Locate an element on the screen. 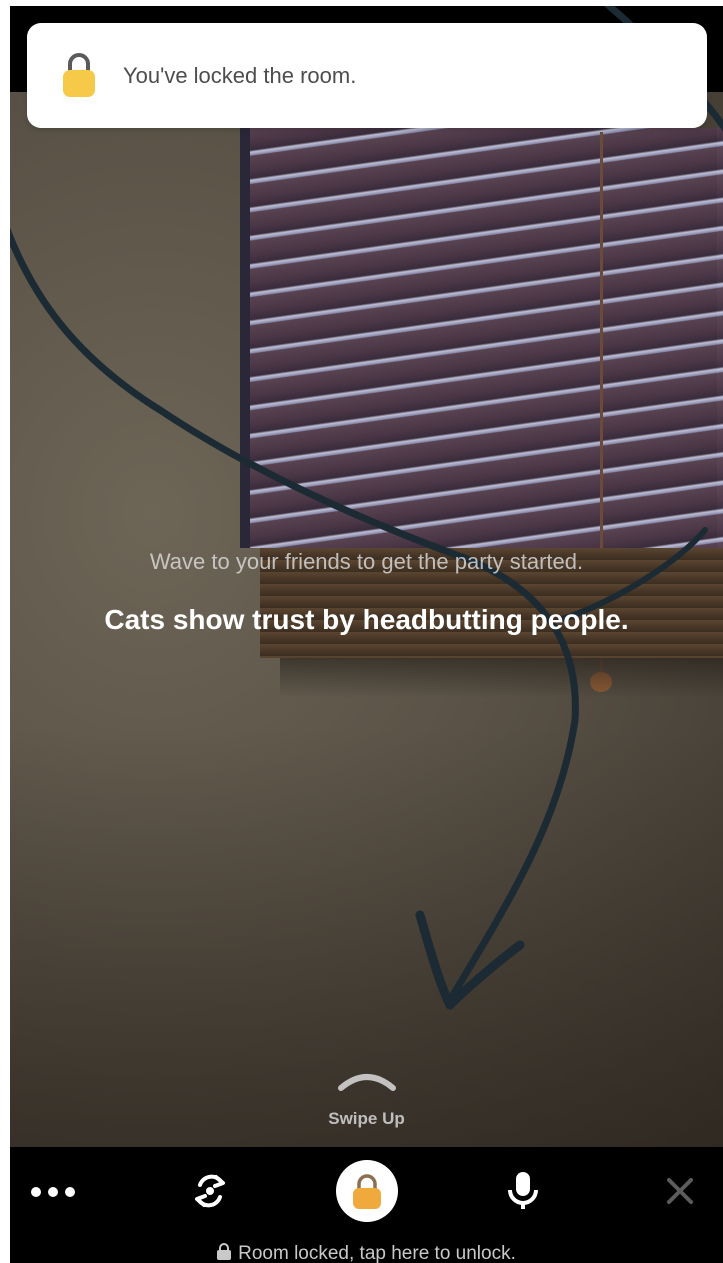 The width and height of the screenshot is (723, 1263). small-padlock-icon is located at coordinates (224, 1251).